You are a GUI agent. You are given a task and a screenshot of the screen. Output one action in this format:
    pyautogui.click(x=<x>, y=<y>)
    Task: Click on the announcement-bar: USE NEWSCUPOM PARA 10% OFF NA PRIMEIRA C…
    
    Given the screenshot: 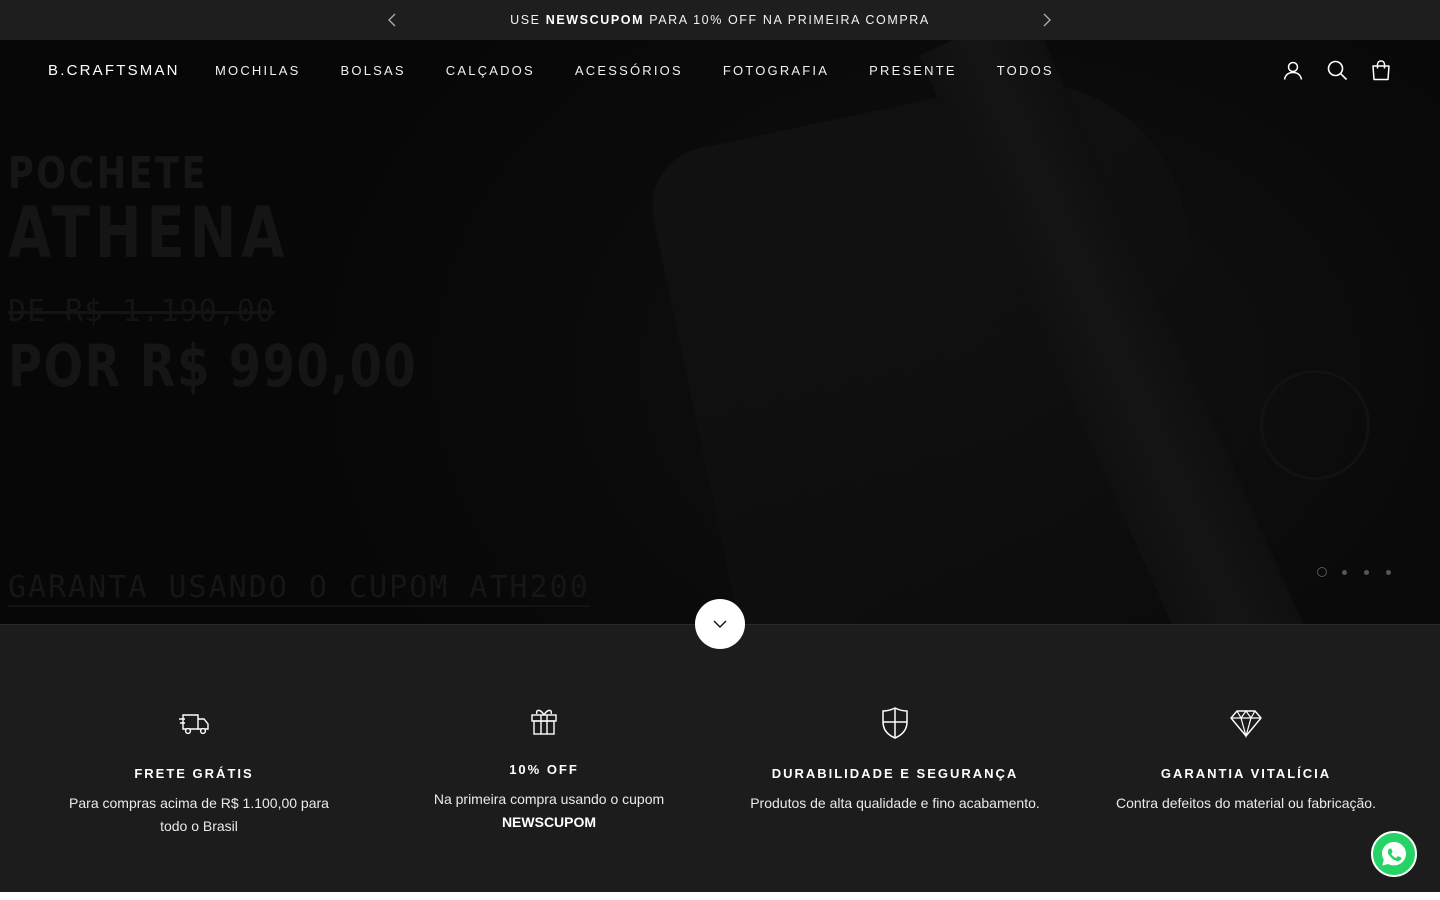 What is the action you would take?
    pyautogui.click(x=720, y=20)
    